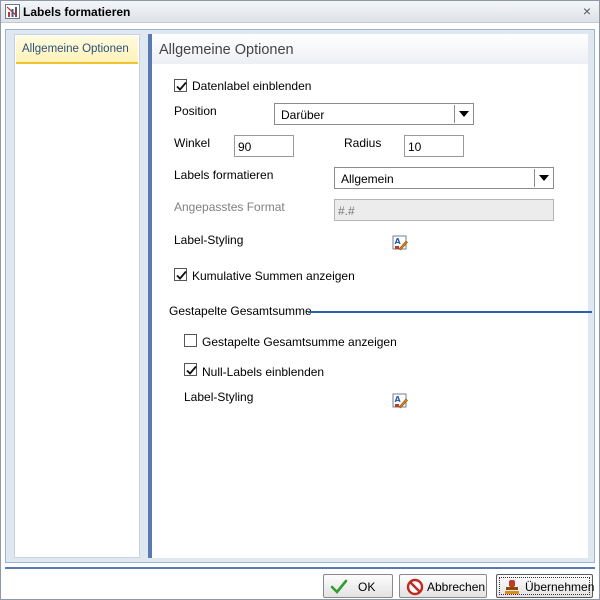 The width and height of the screenshot is (600, 600). I want to click on show-null-labels-checkbox, so click(190, 369).